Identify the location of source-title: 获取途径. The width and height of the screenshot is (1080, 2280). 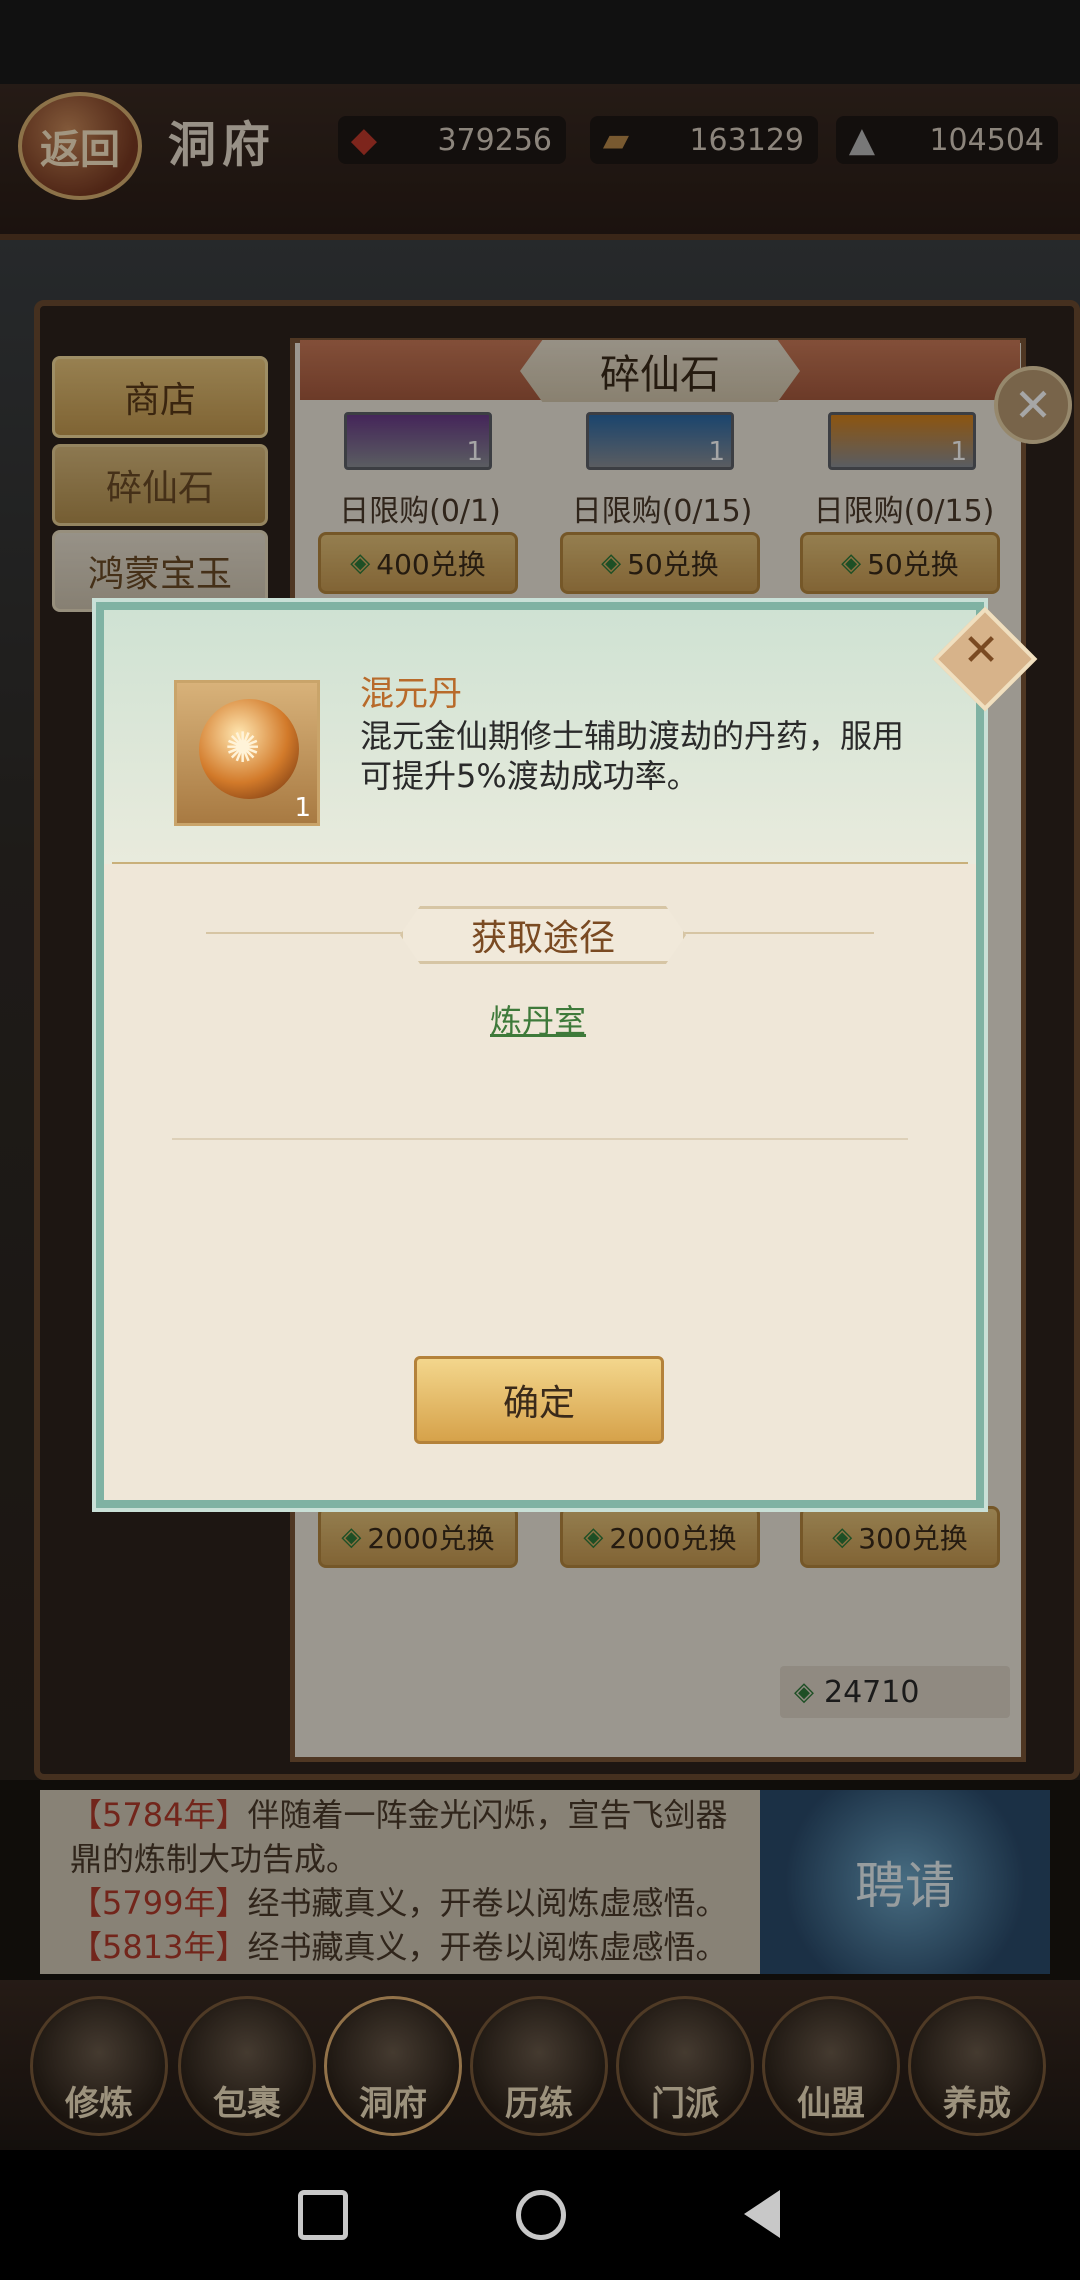
(543, 935).